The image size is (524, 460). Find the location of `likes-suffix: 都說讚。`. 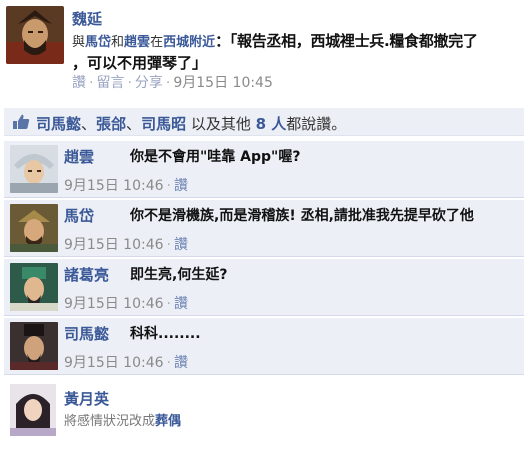

likes-suffix: 都說讚。 is located at coordinates (316, 124).